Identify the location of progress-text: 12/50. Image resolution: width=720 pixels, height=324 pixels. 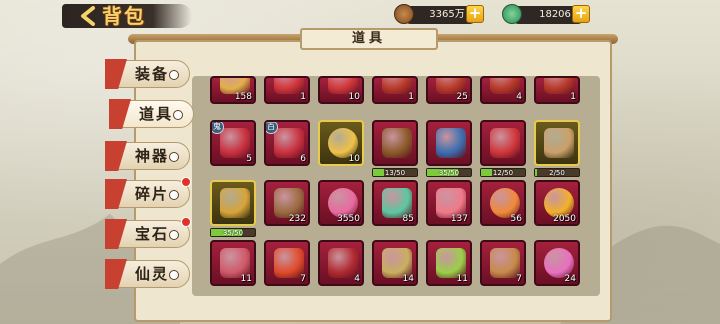
(503, 173).